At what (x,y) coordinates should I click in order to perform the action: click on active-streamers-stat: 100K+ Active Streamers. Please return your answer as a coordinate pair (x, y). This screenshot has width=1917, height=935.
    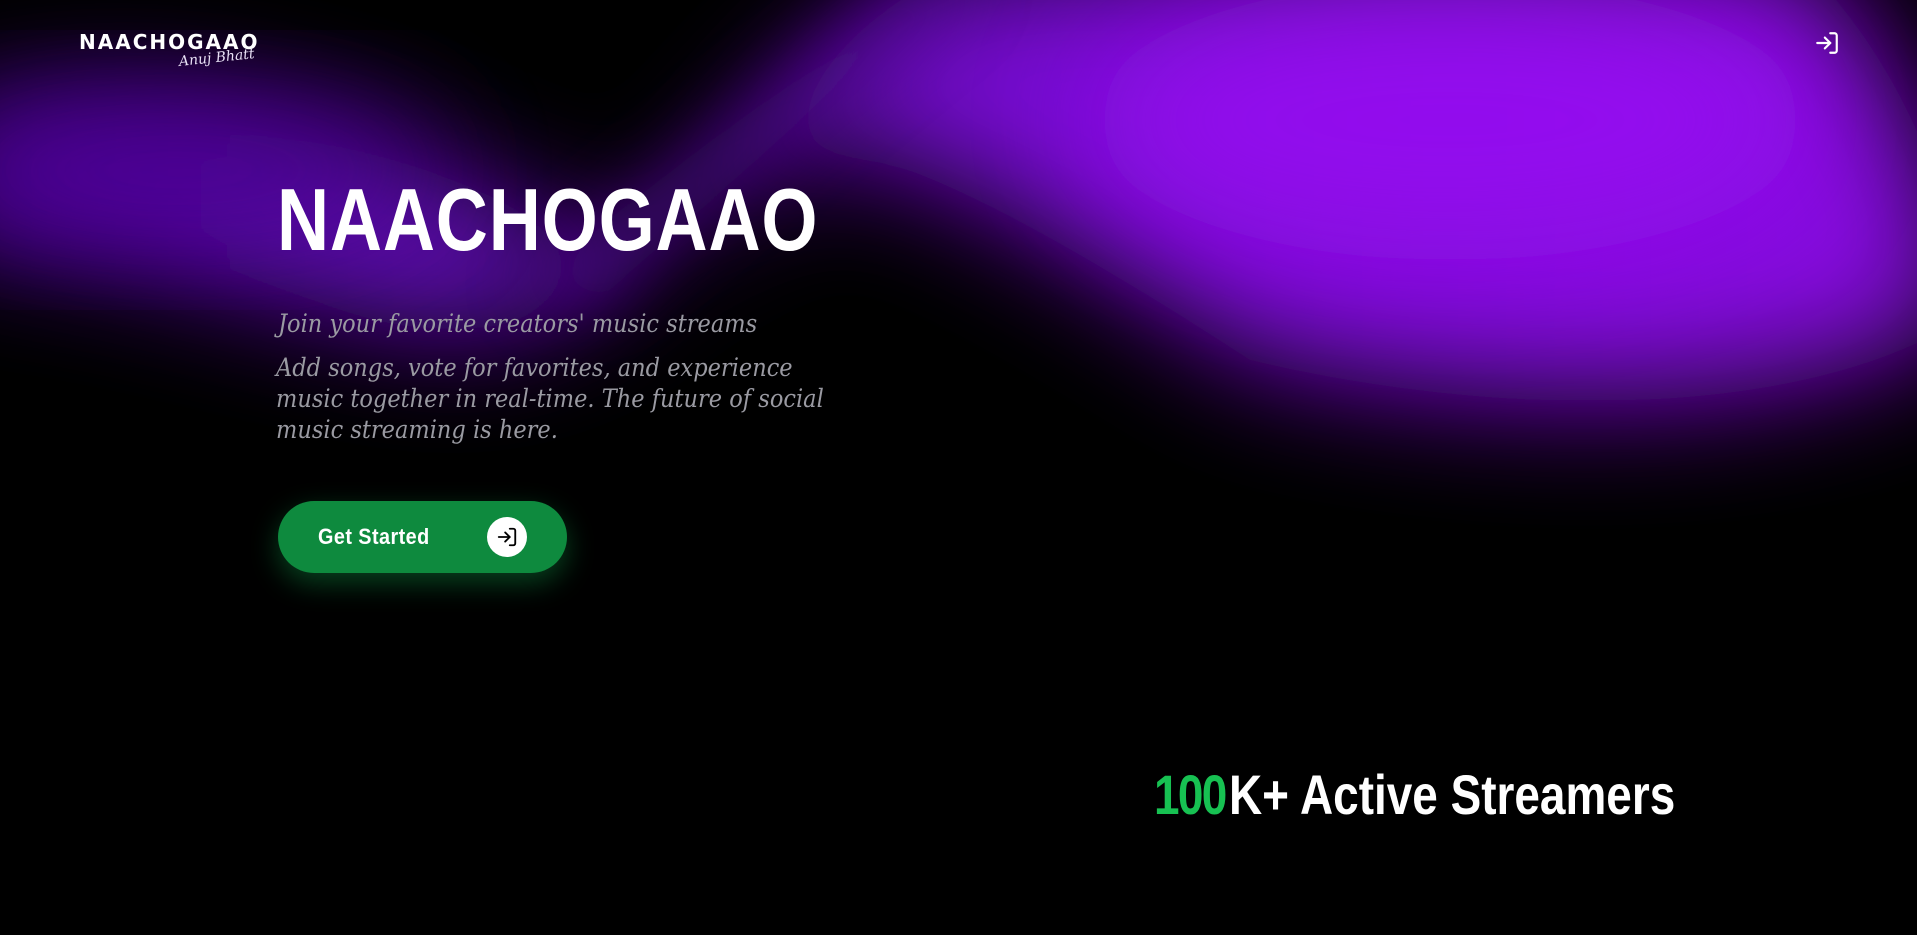
    Looking at the image, I should click on (1414, 795).